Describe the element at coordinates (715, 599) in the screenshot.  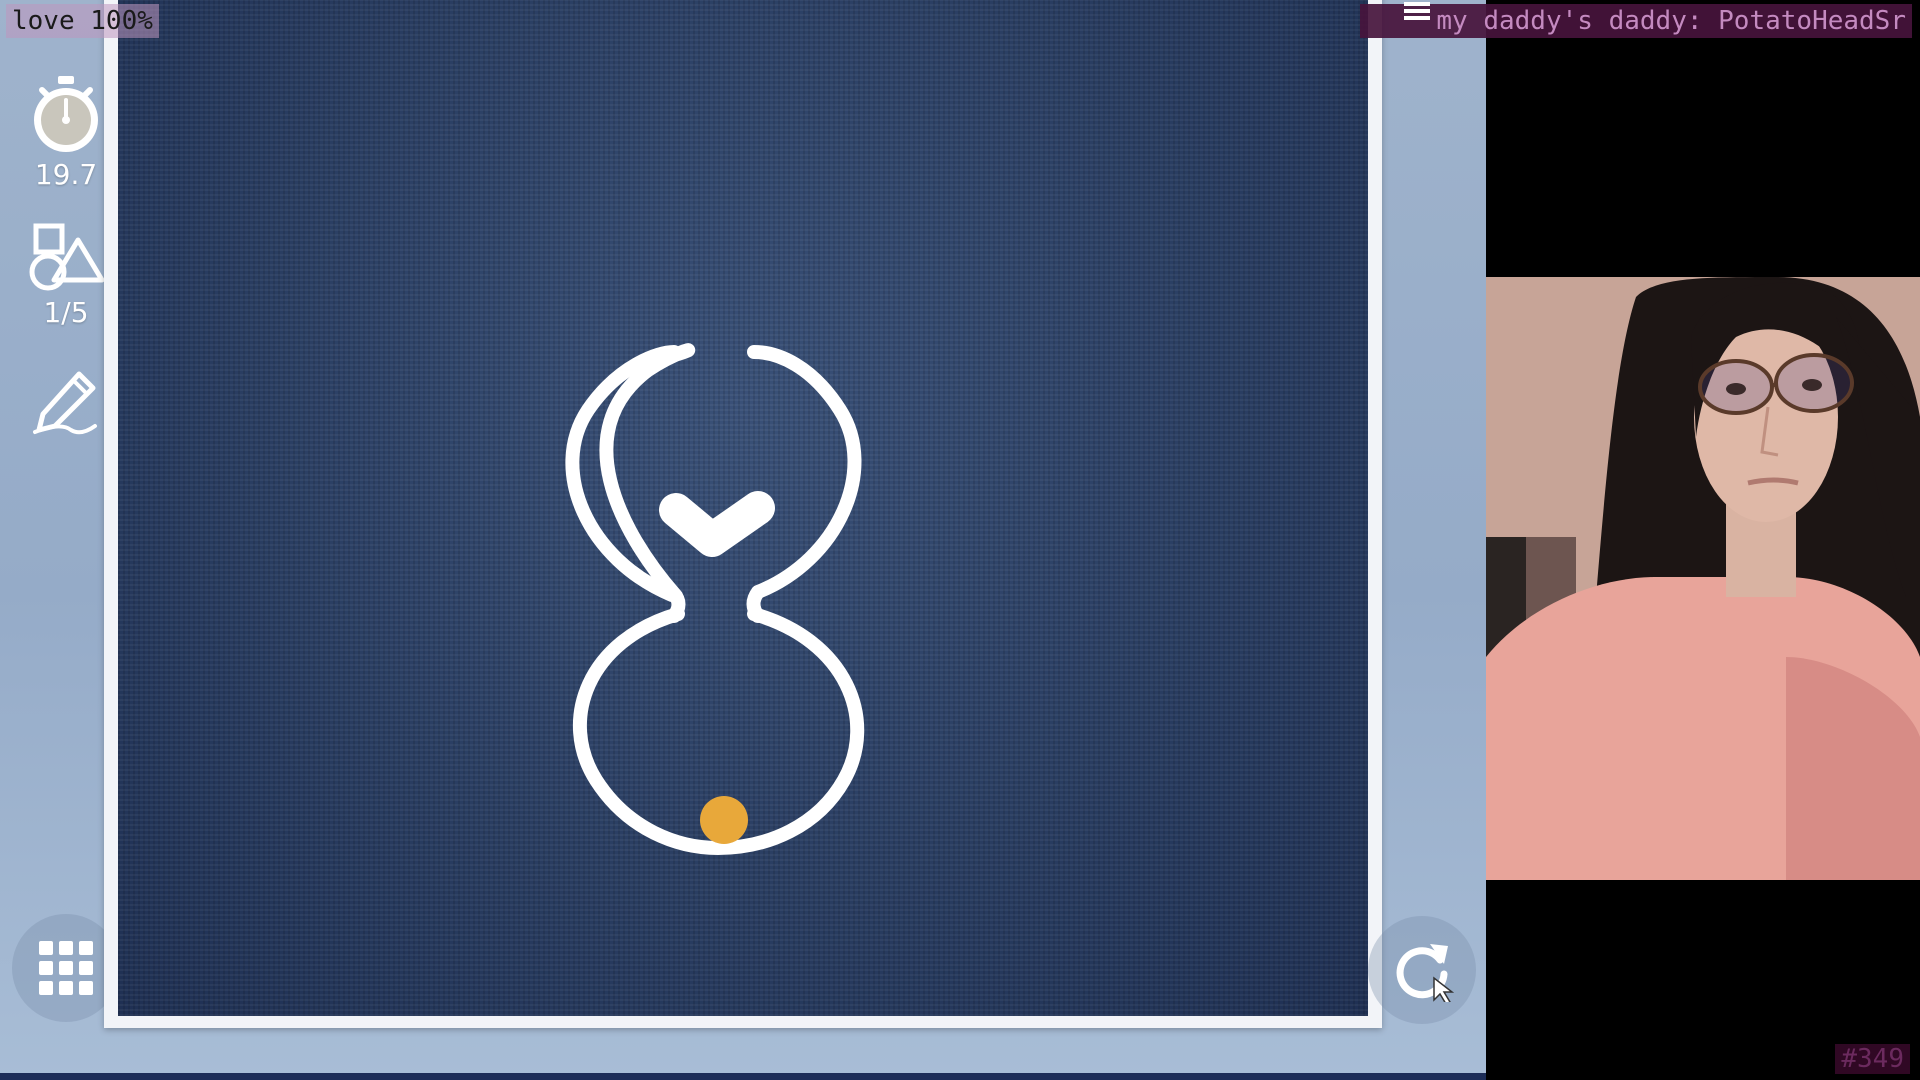
I see `puzzle-shape` at that location.